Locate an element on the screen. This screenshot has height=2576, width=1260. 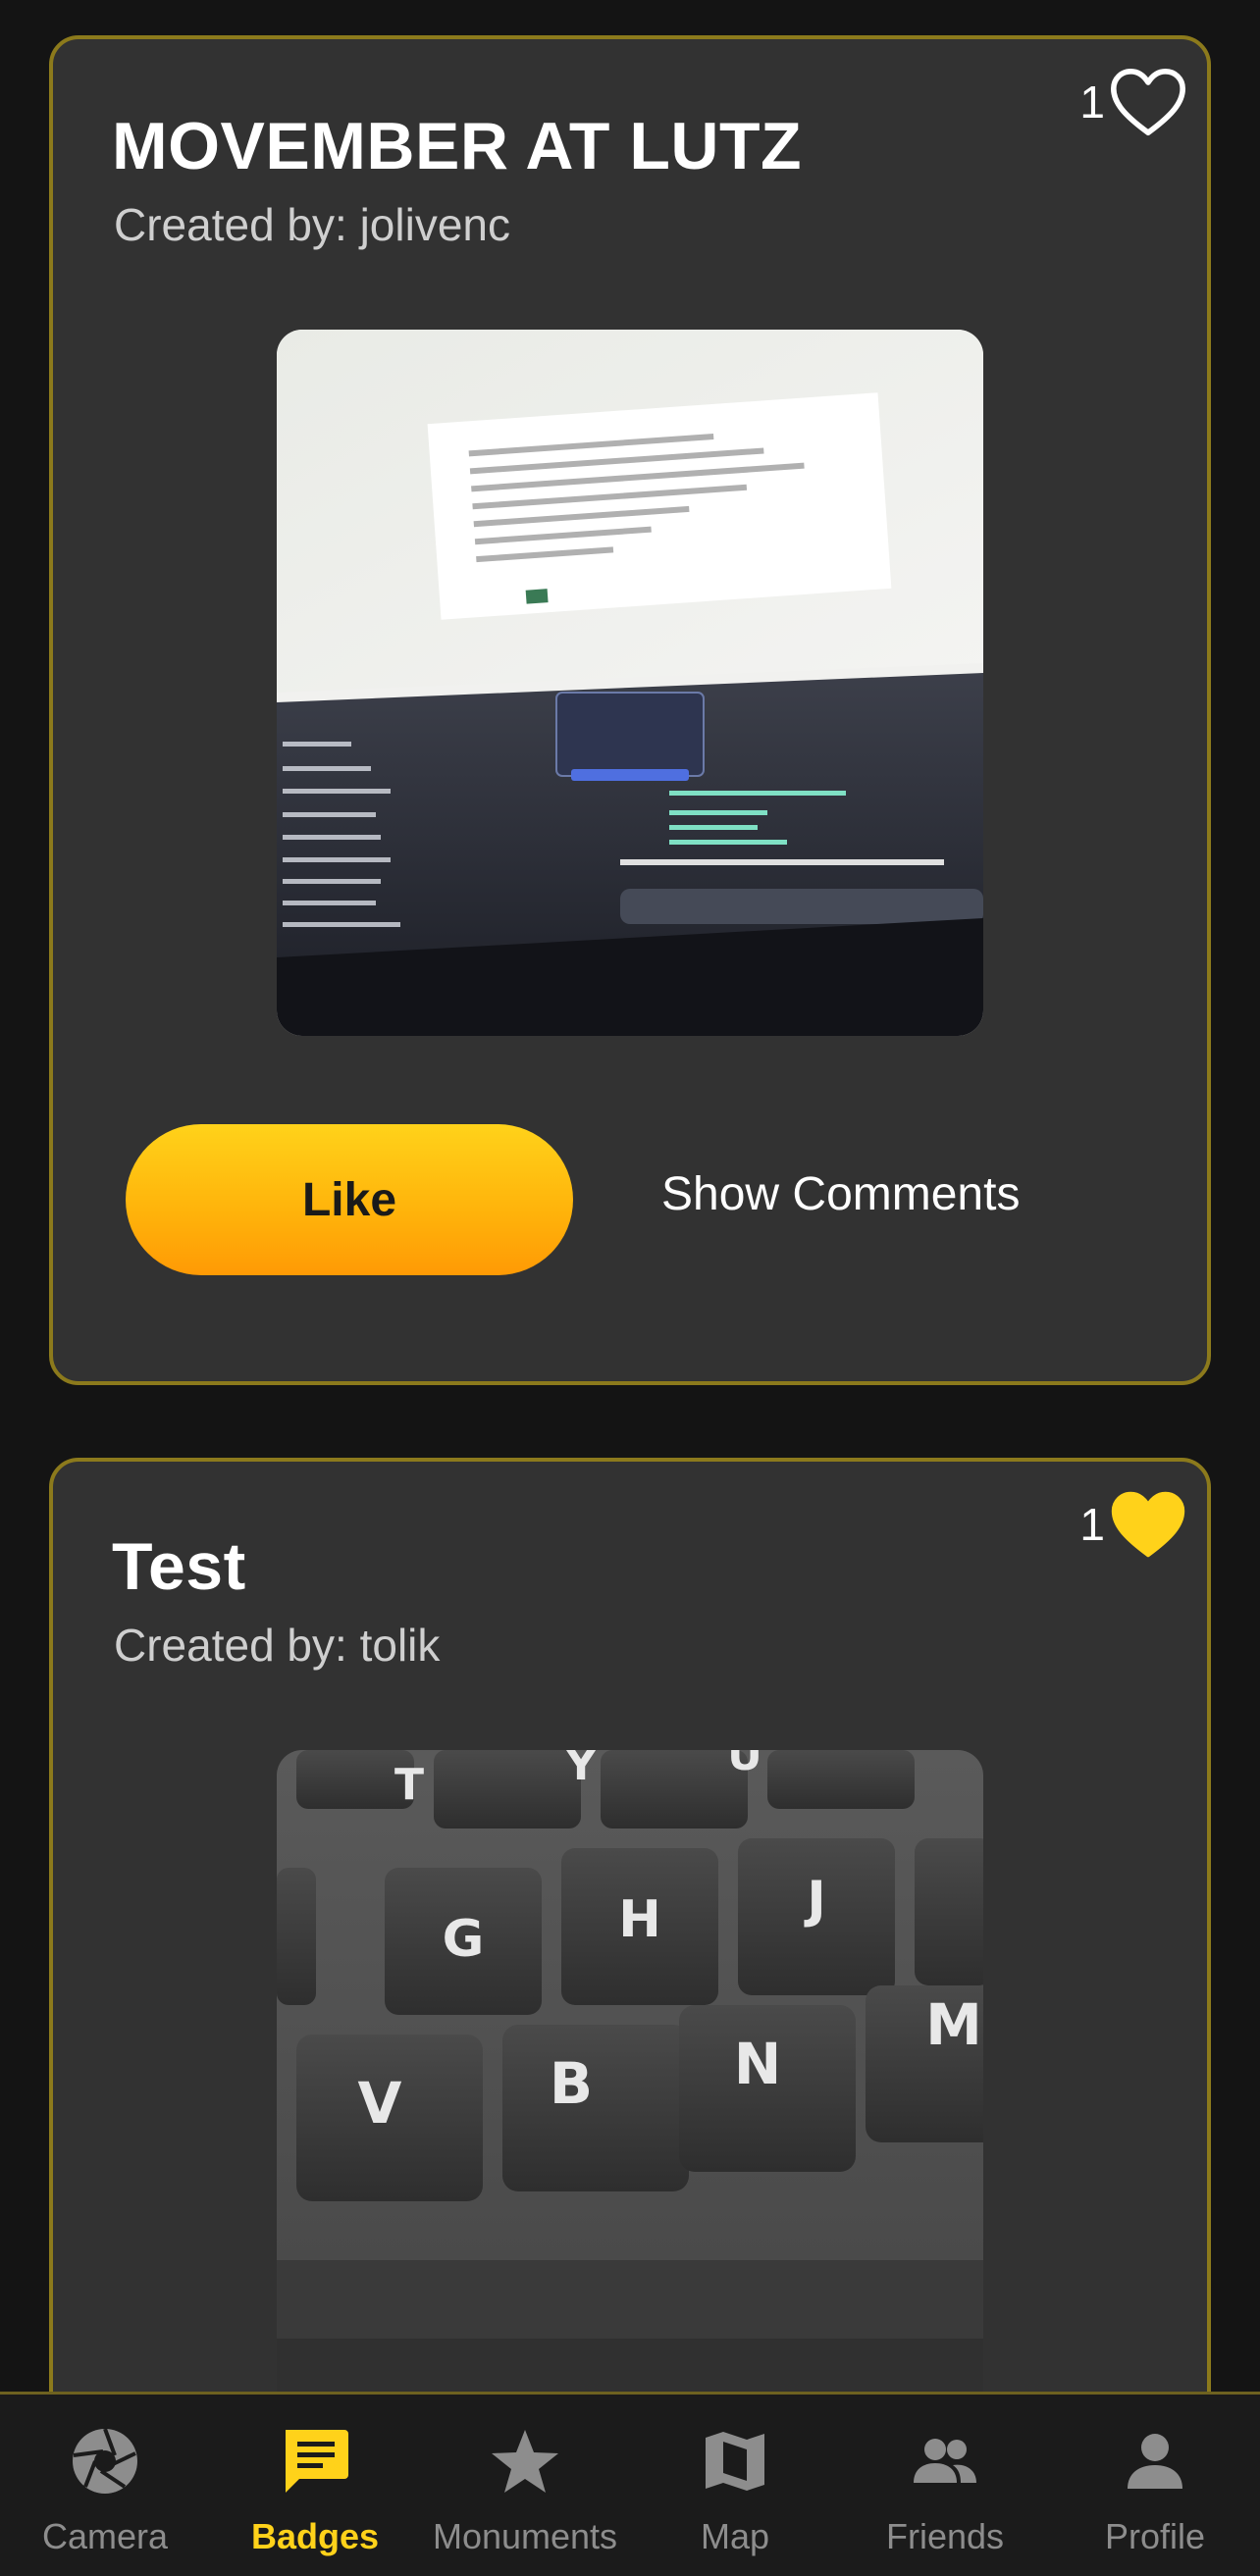
tab-monuments: Monuments is located at coordinates (525, 2485).